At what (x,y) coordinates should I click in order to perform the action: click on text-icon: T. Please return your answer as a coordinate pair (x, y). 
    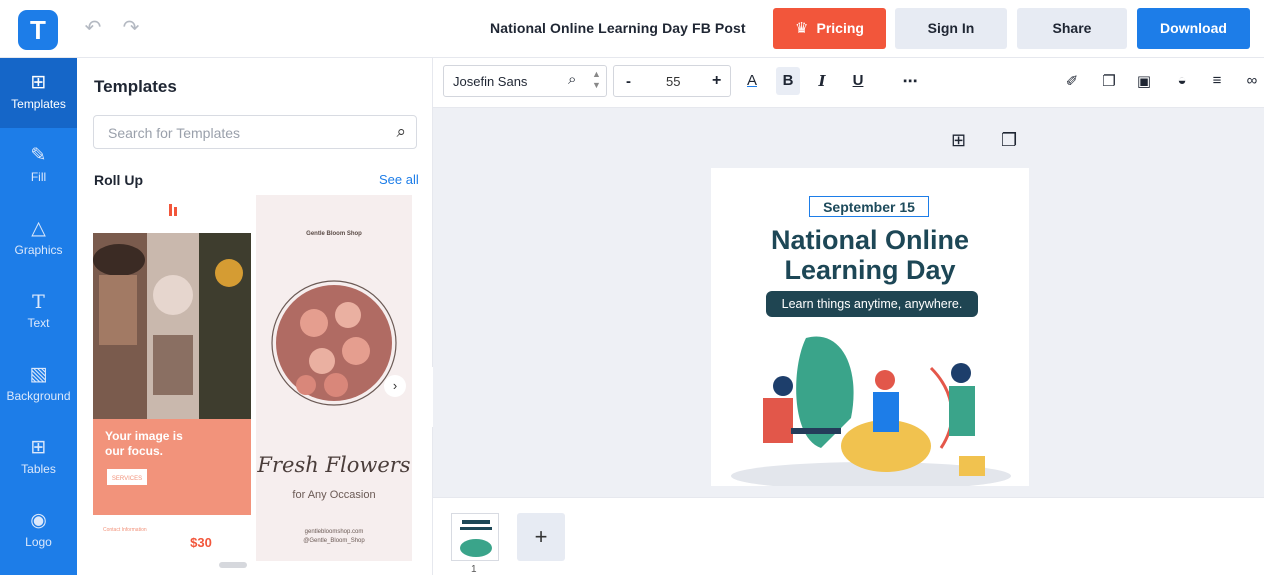
    Looking at the image, I should click on (38, 302).